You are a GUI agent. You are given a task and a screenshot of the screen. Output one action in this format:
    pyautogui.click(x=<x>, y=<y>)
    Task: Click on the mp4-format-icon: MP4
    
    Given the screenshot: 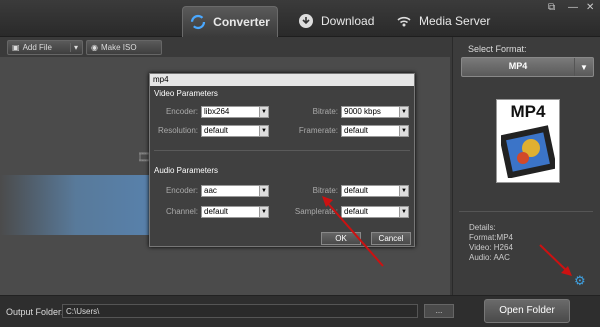 What is the action you would take?
    pyautogui.click(x=528, y=141)
    